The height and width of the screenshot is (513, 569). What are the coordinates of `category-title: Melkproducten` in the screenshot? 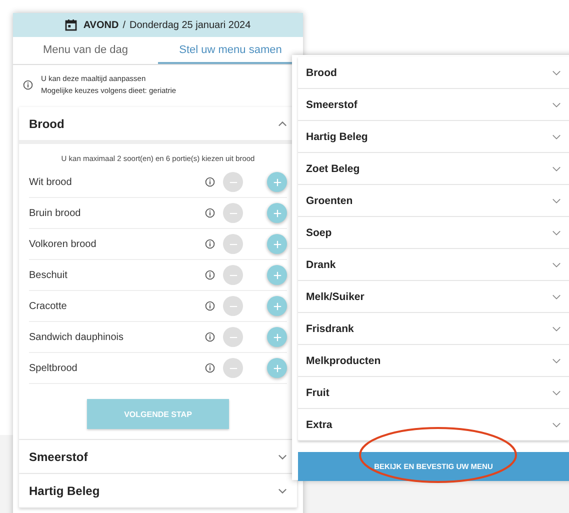 It's located at (343, 360).